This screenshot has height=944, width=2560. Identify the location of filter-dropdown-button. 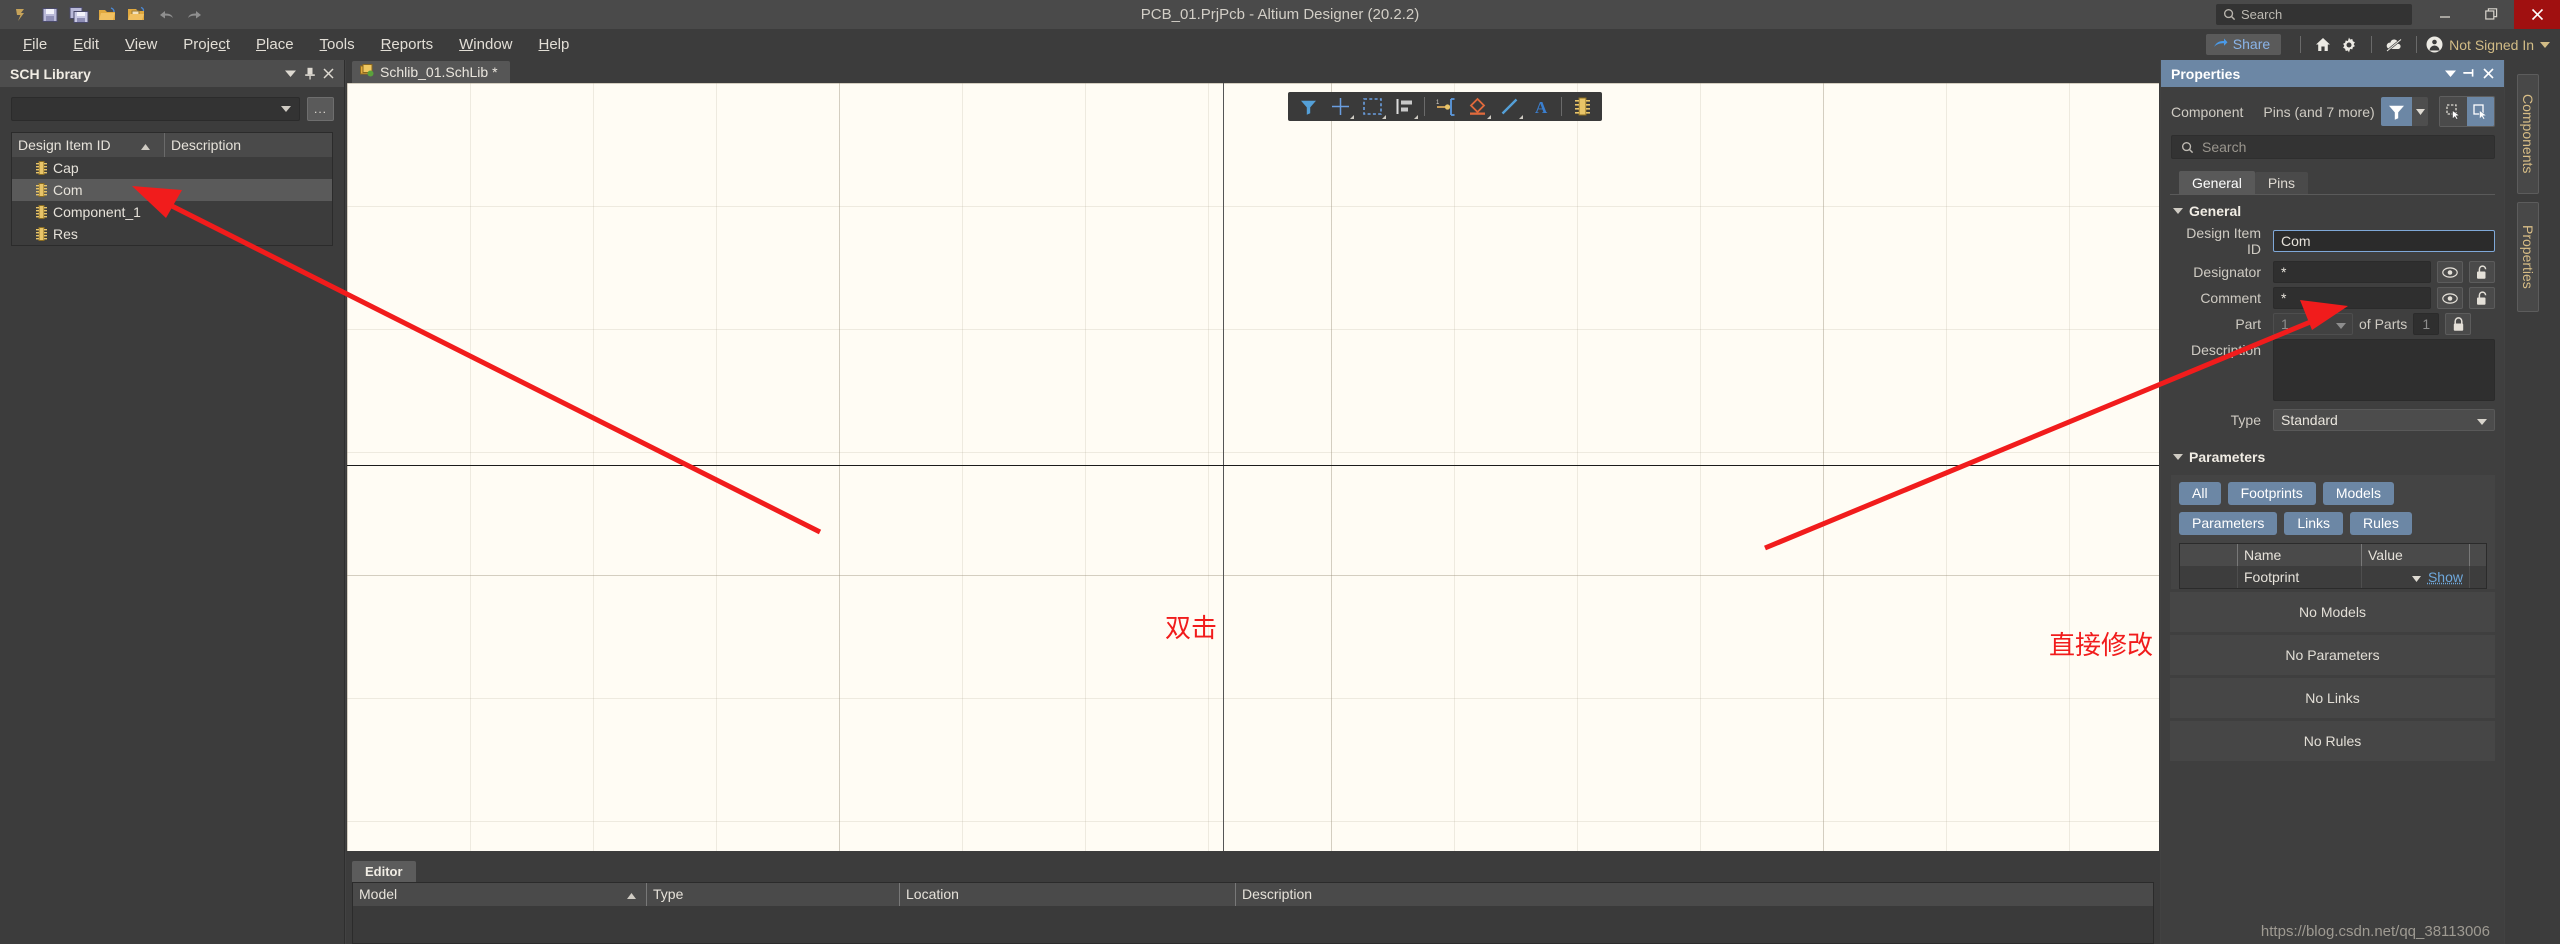
(2420, 111).